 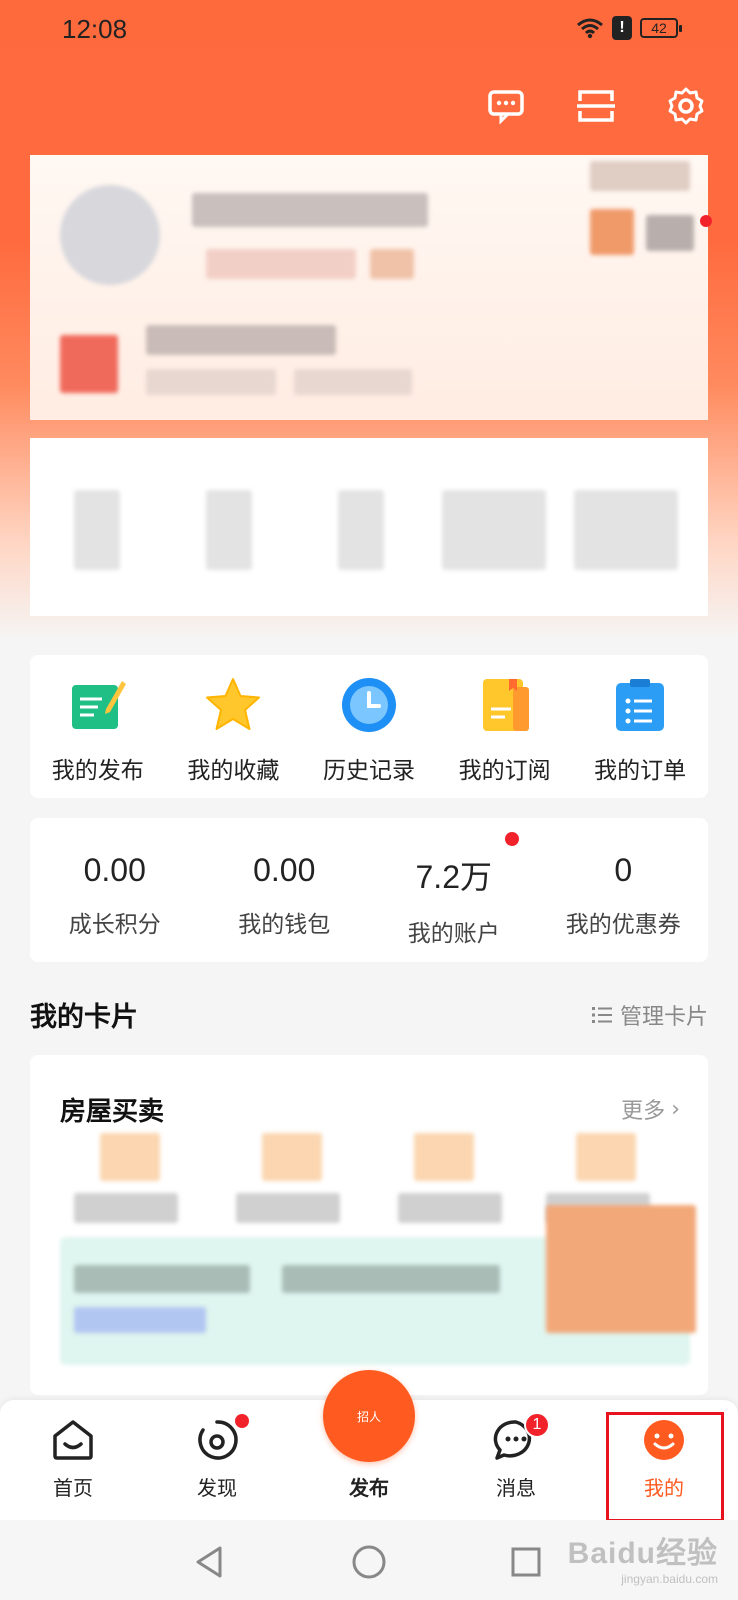 What do you see at coordinates (97, 771) in the screenshot?
I see `quick-item-label: 我的发布` at bounding box center [97, 771].